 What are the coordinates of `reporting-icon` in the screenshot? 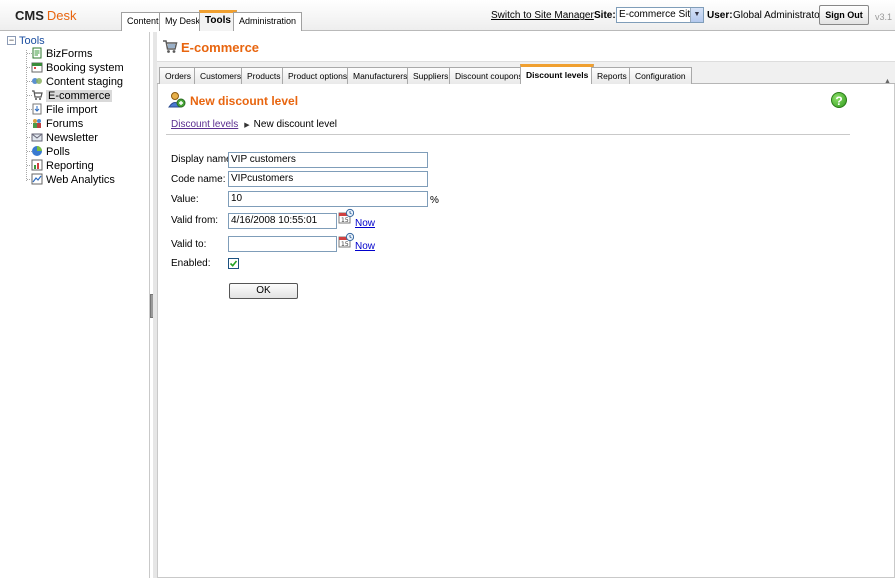 It's located at (37, 165).